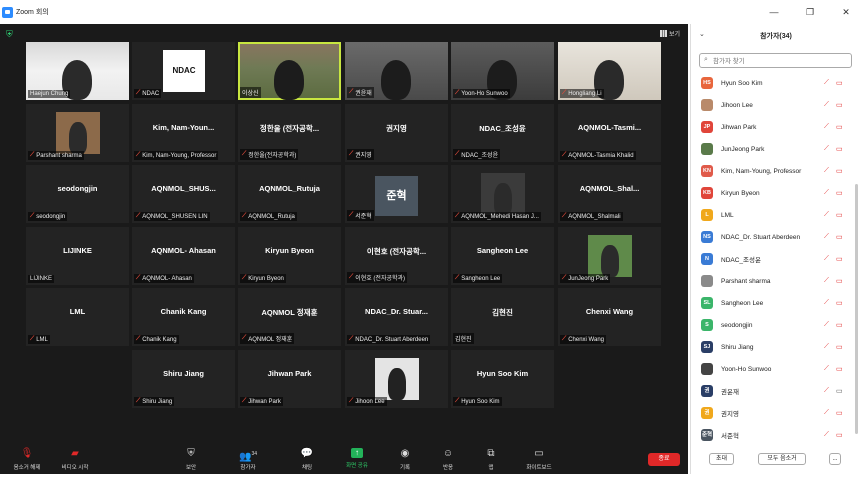 Image resolution: width=860 pixels, height=484 pixels. I want to click on participant-video-tile: Hyun Soo Kim ⟋ Hyun Soo Kim, so click(502, 379).